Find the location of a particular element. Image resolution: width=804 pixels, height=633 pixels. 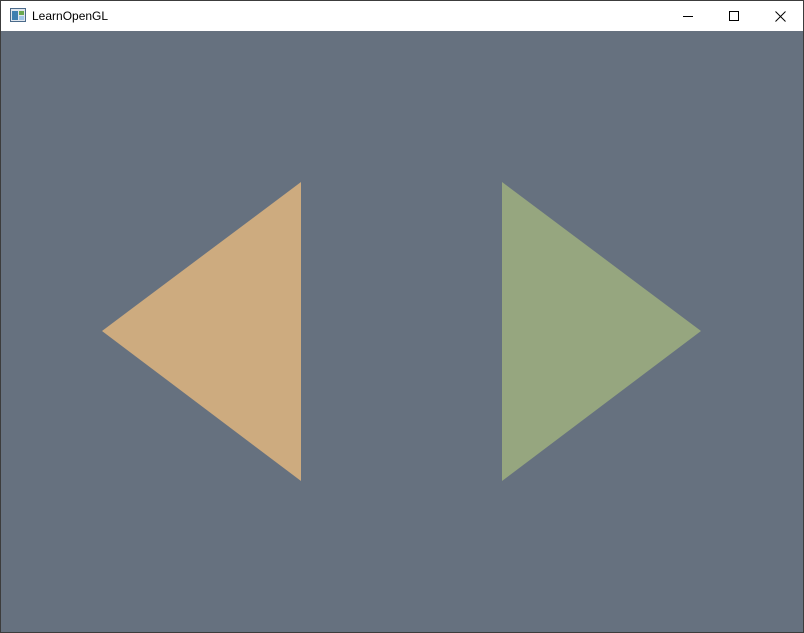

title-bar: LearnOpenGL is located at coordinates (402, 16).